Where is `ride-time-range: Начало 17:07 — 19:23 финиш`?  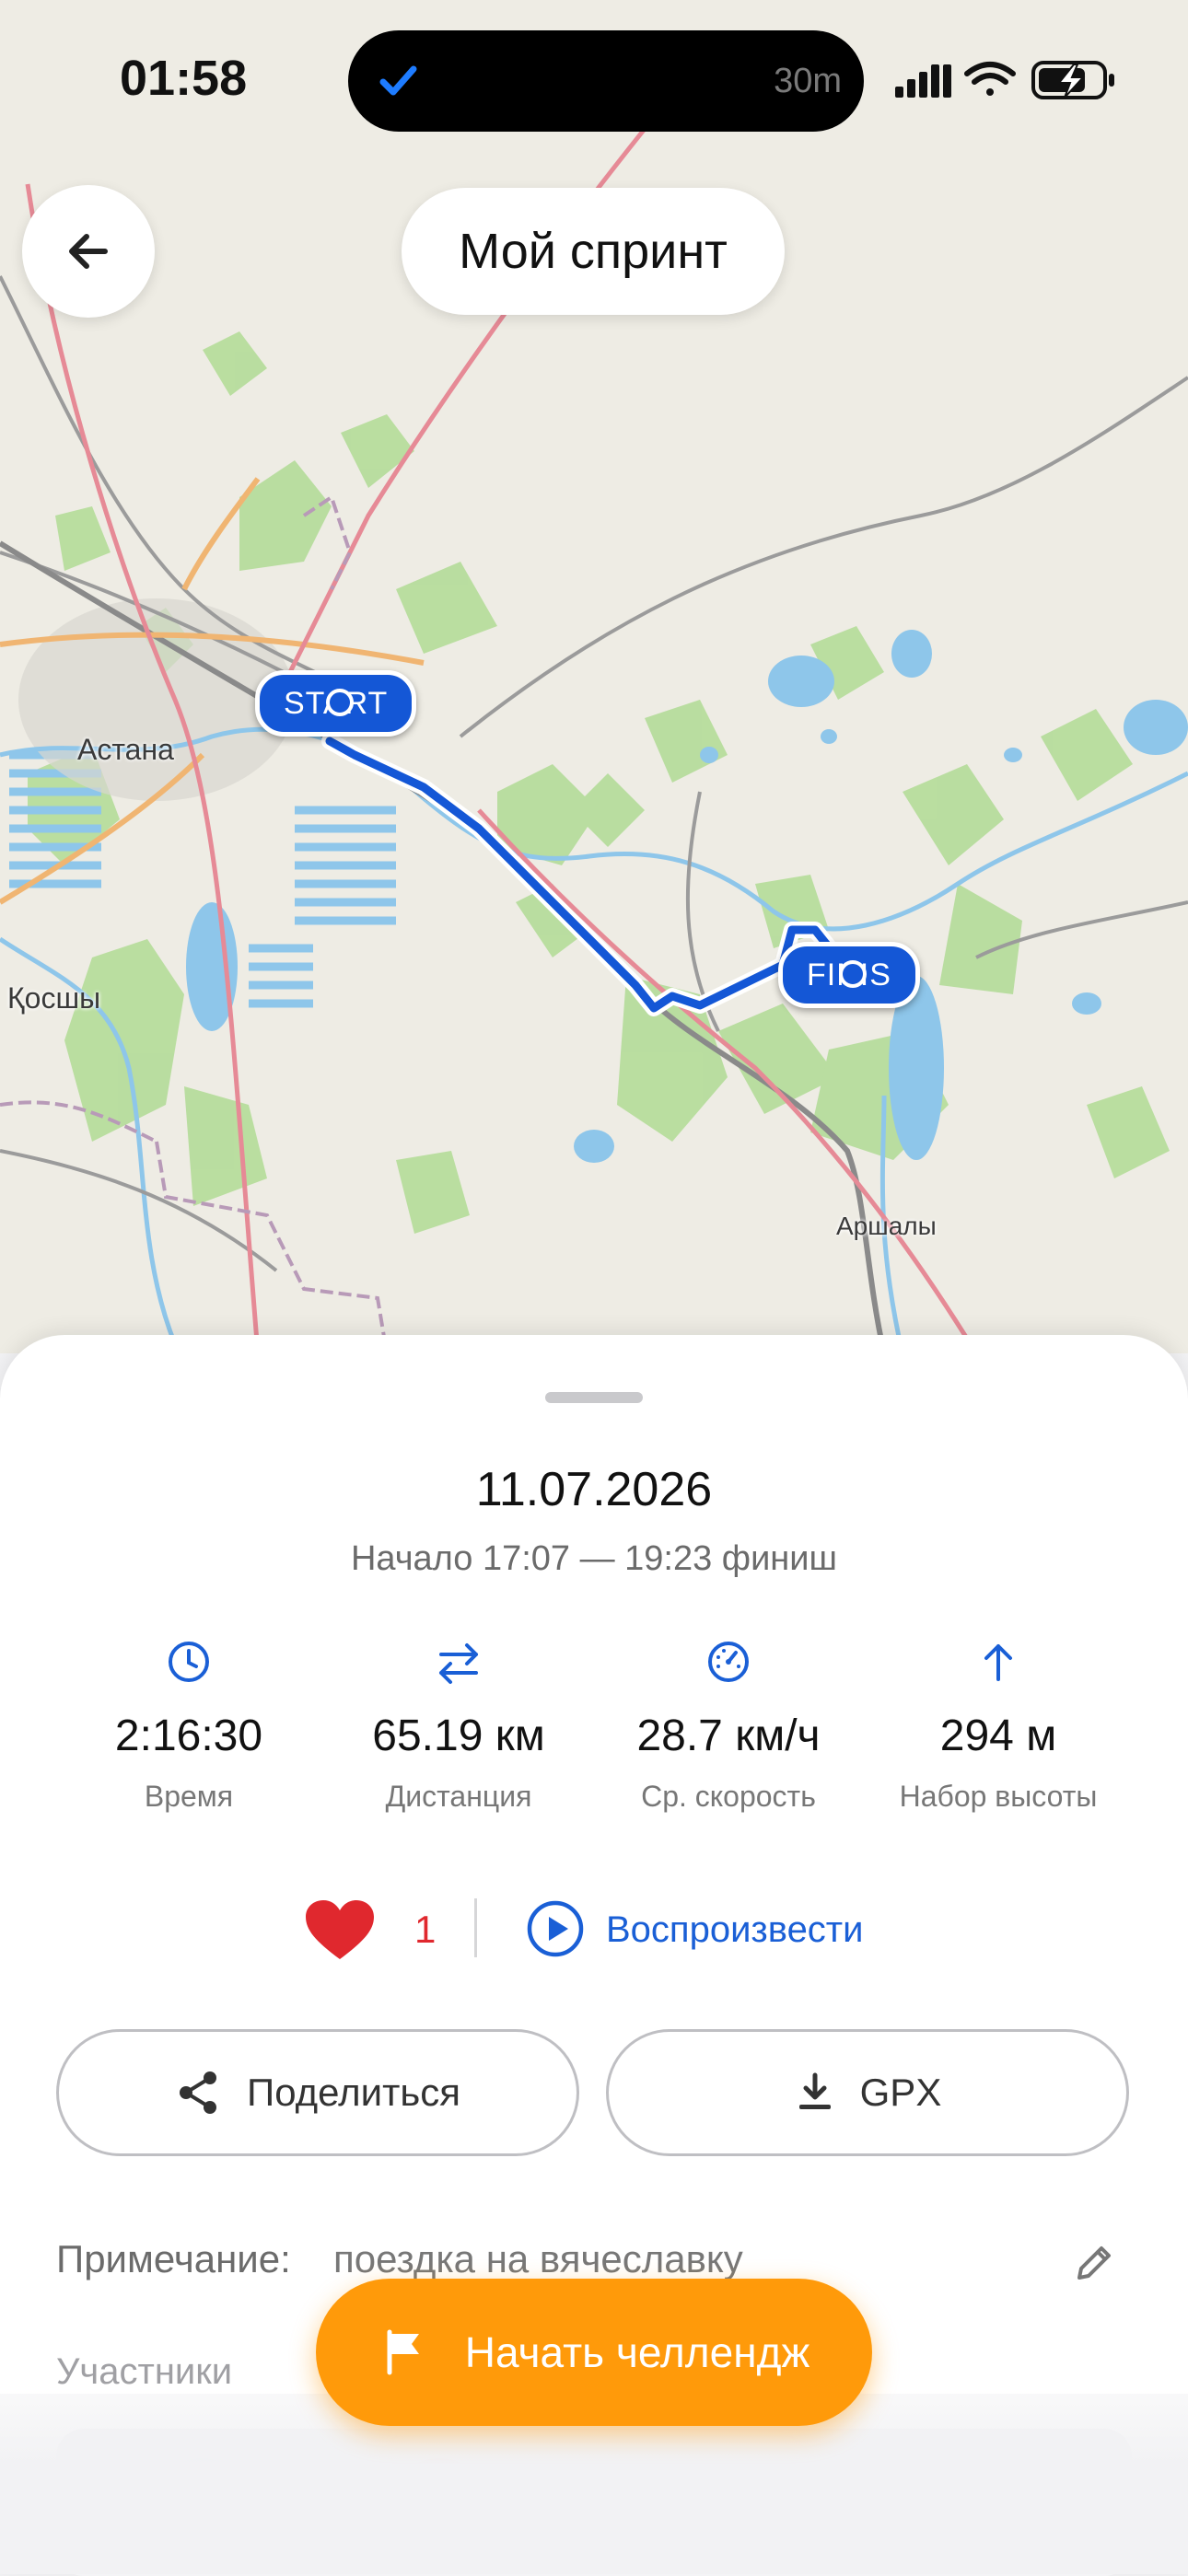
ride-time-range: Начало 17:07 — 19:23 финиш is located at coordinates (593, 1558).